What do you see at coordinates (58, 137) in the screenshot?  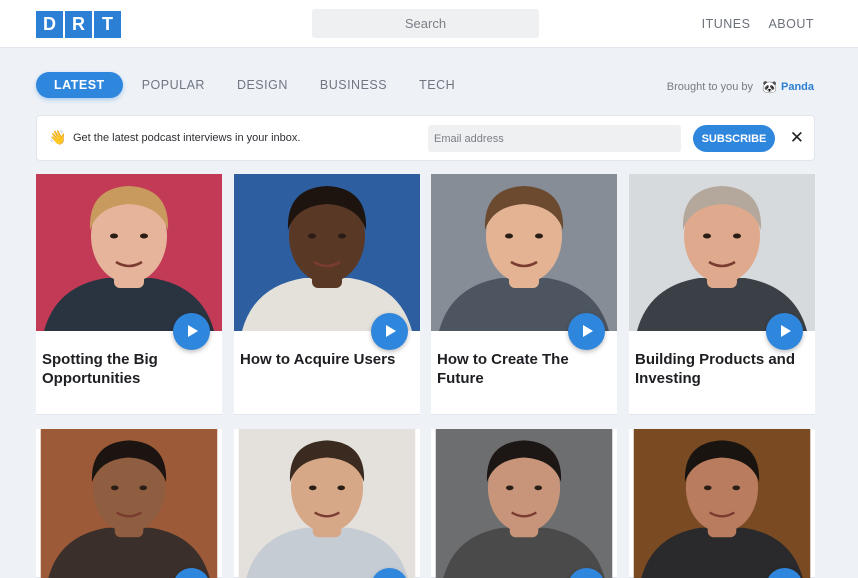 I see `waving-hand-icon: 👋` at bounding box center [58, 137].